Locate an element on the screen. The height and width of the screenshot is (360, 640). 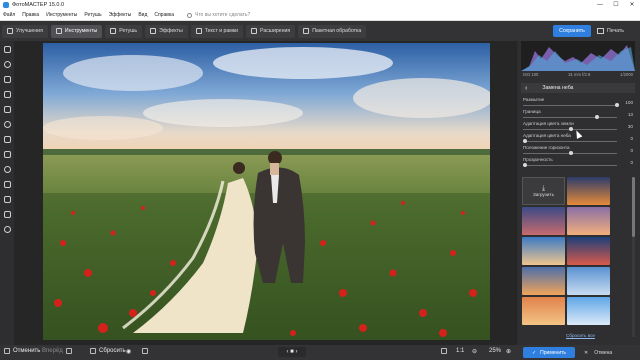
back-arrow-icon is located at coordinates (7, 49).